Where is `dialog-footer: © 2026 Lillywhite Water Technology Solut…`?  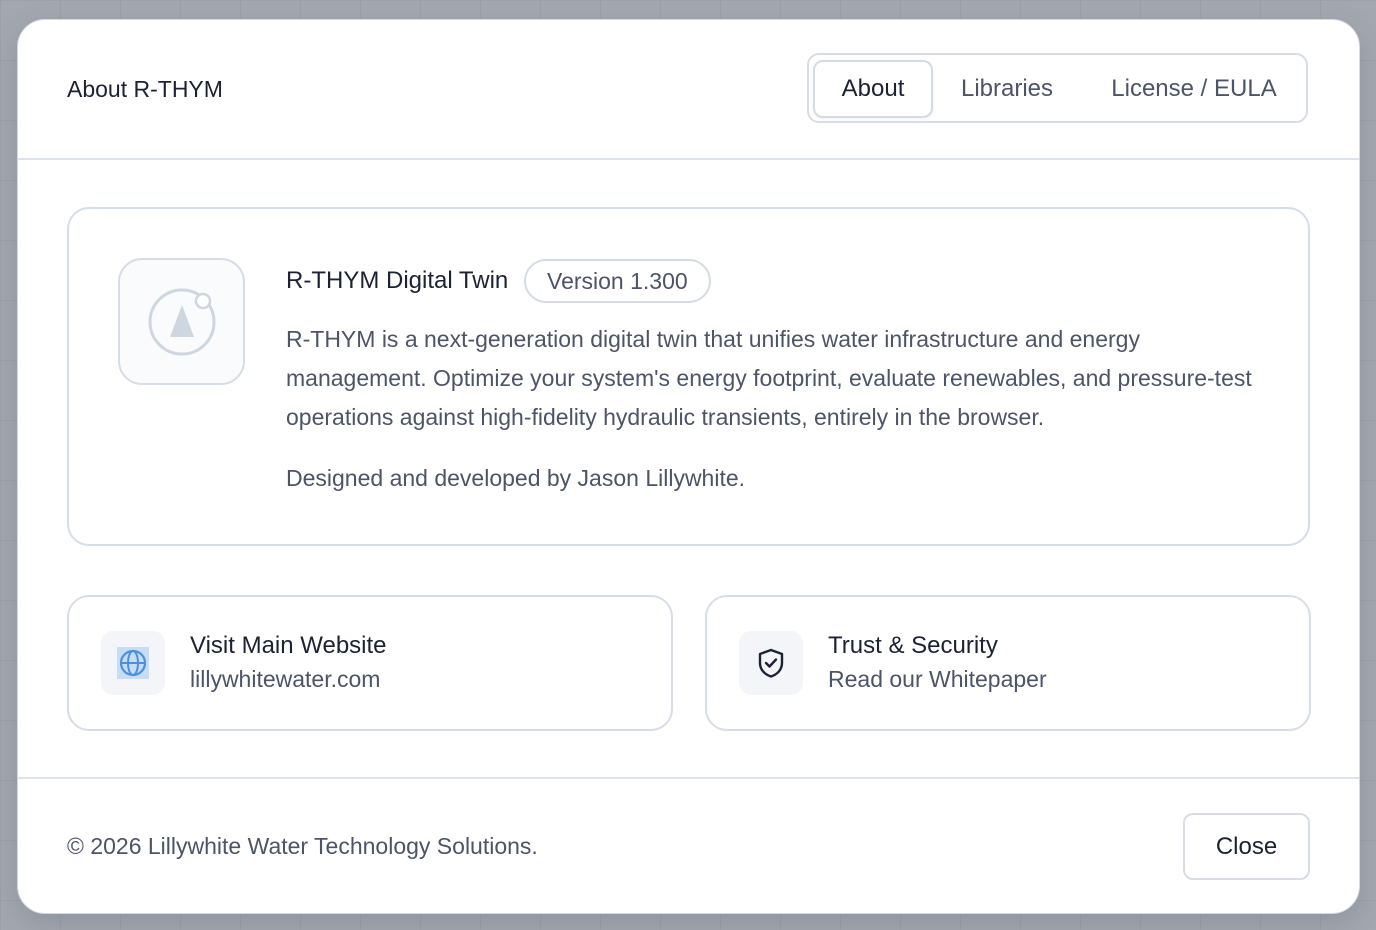
dialog-footer: © 2026 Lillywhite Water Technology Solut… is located at coordinates (688, 845).